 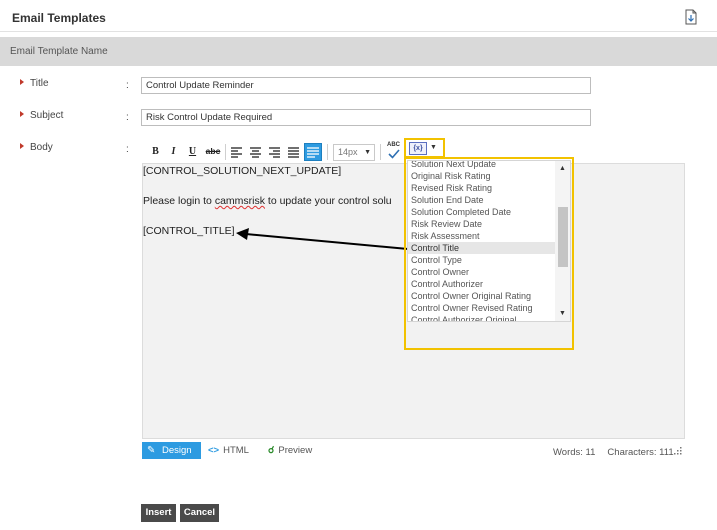 What do you see at coordinates (274, 152) in the screenshot?
I see `align-right-icon` at bounding box center [274, 152].